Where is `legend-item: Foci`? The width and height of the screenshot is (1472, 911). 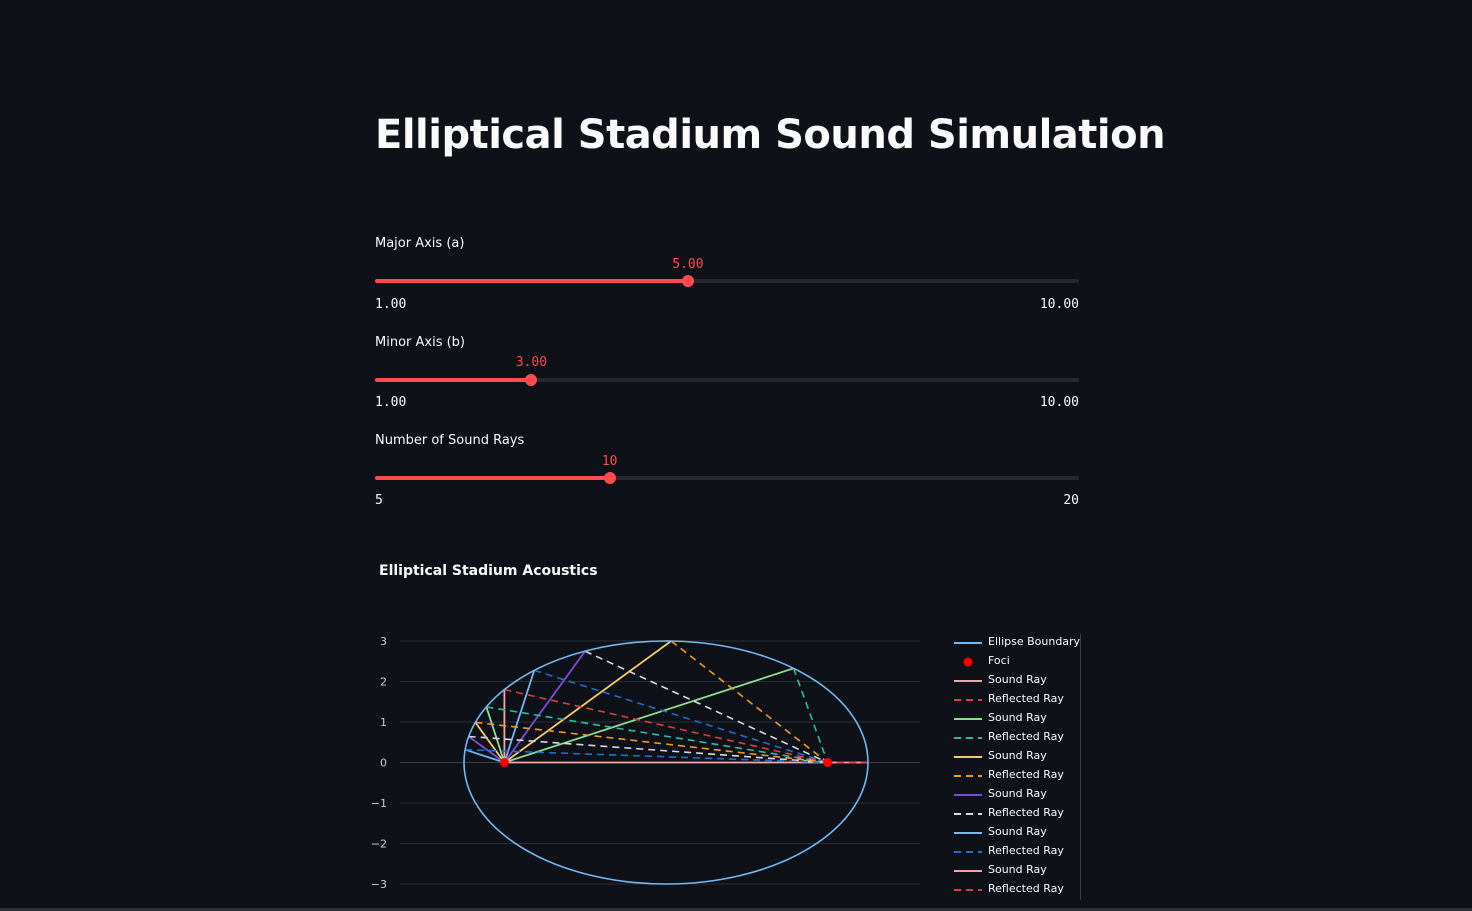
legend-item: Foci is located at coordinates (1017, 662).